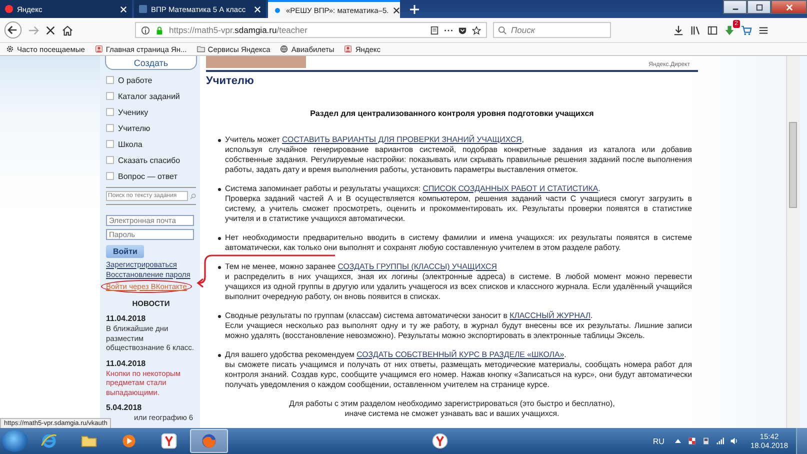 This screenshot has width=807, height=454. I want to click on cart-icon, so click(746, 30).